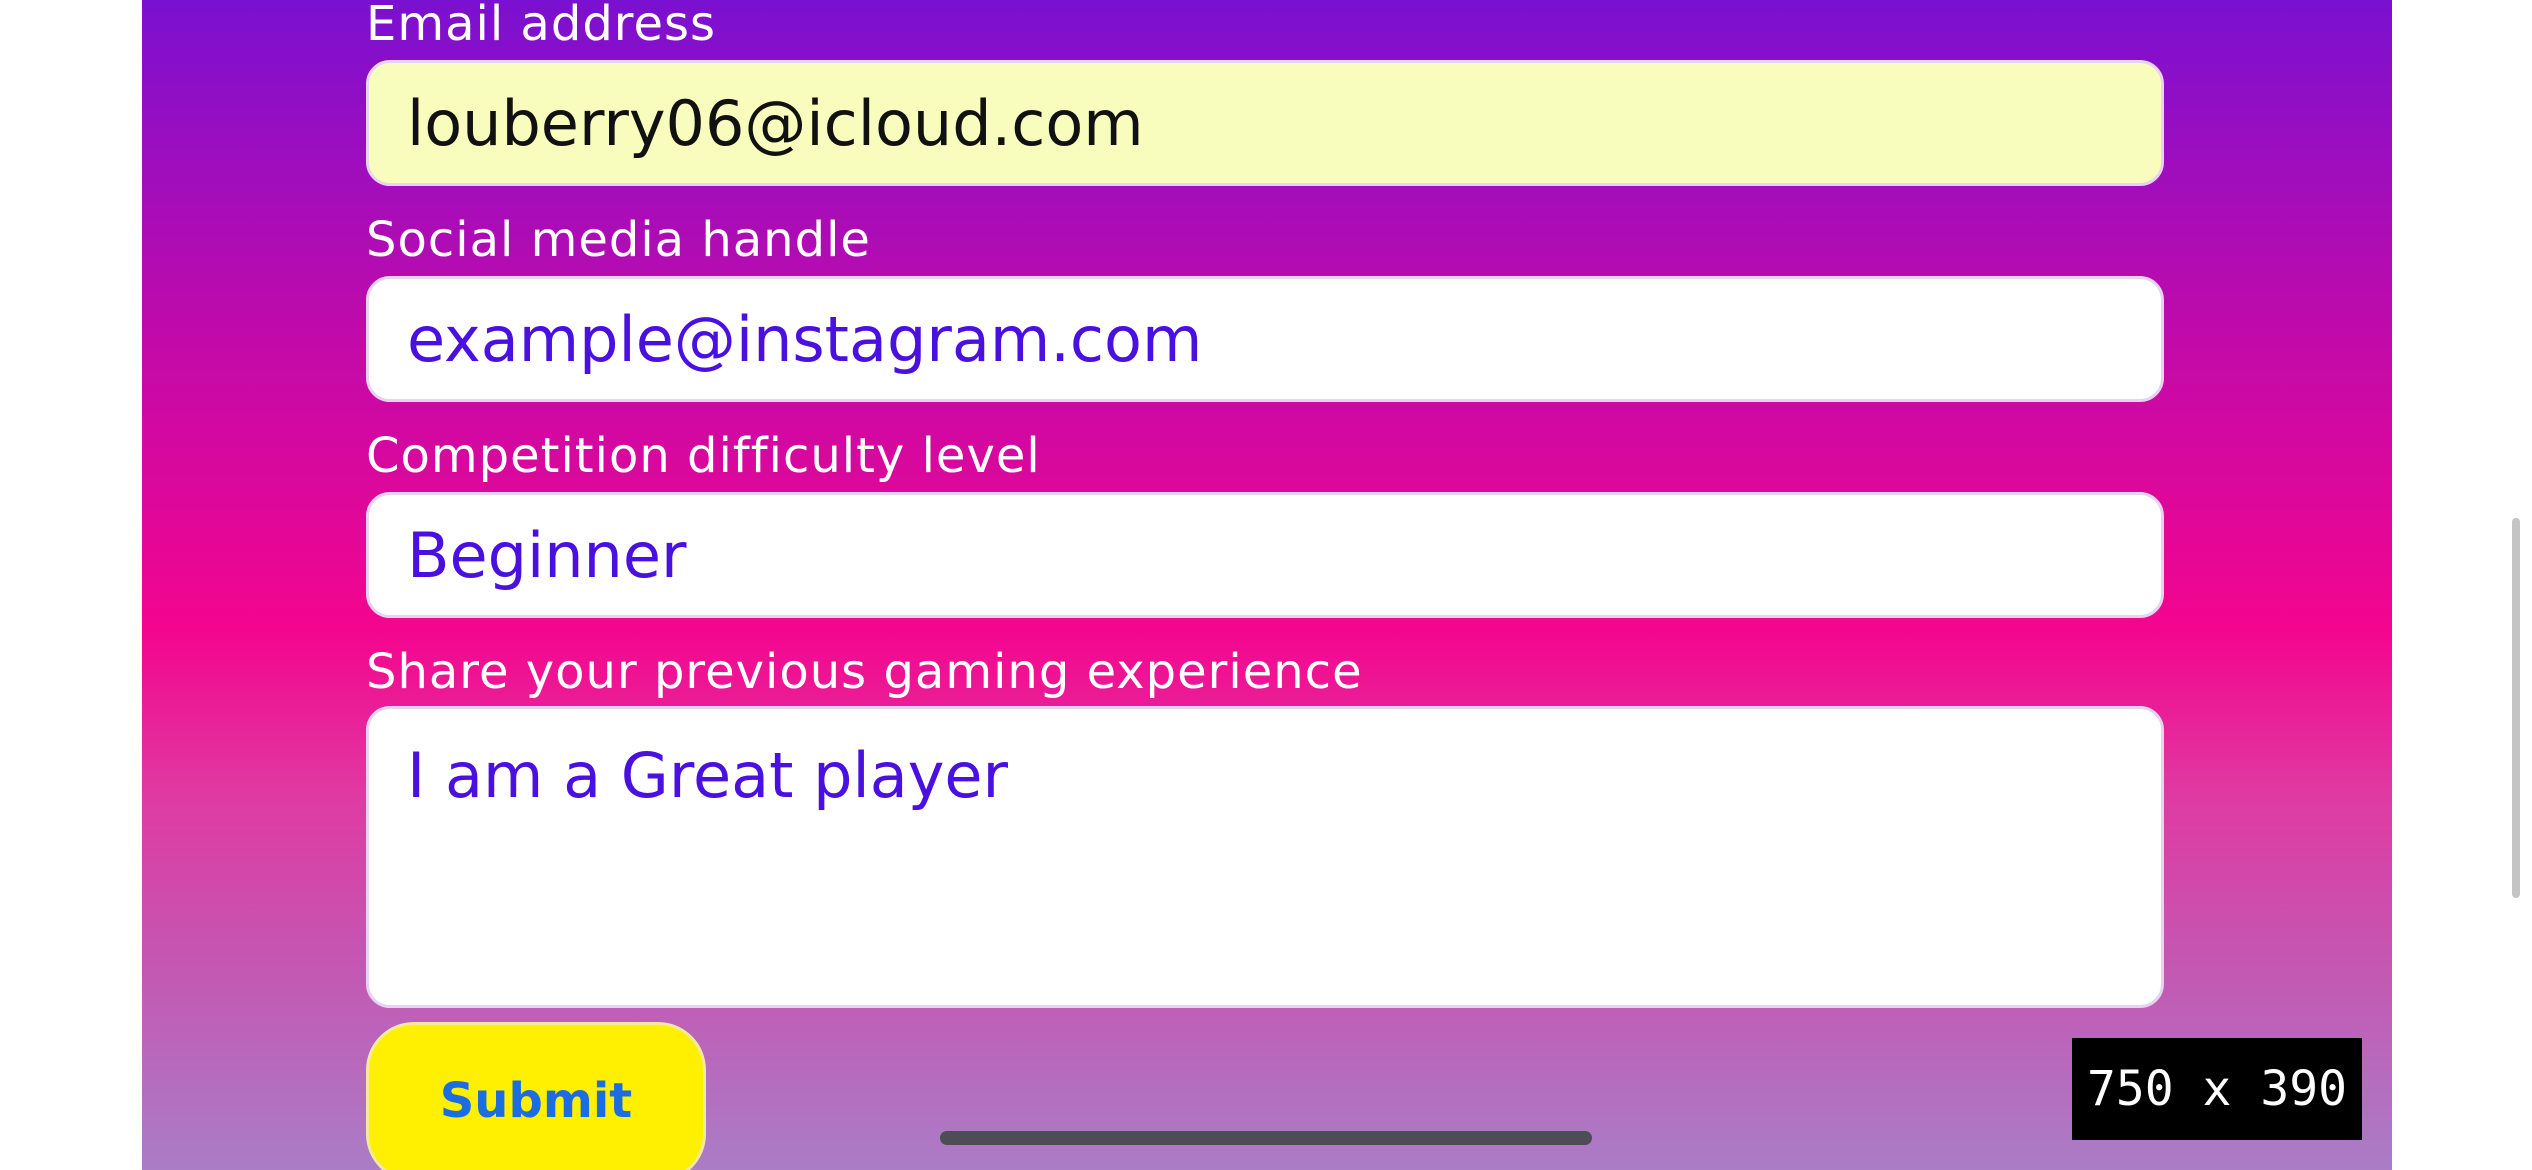  What do you see at coordinates (1265, 123) in the screenshot?
I see `email-field: louberry06@icloud.com` at bounding box center [1265, 123].